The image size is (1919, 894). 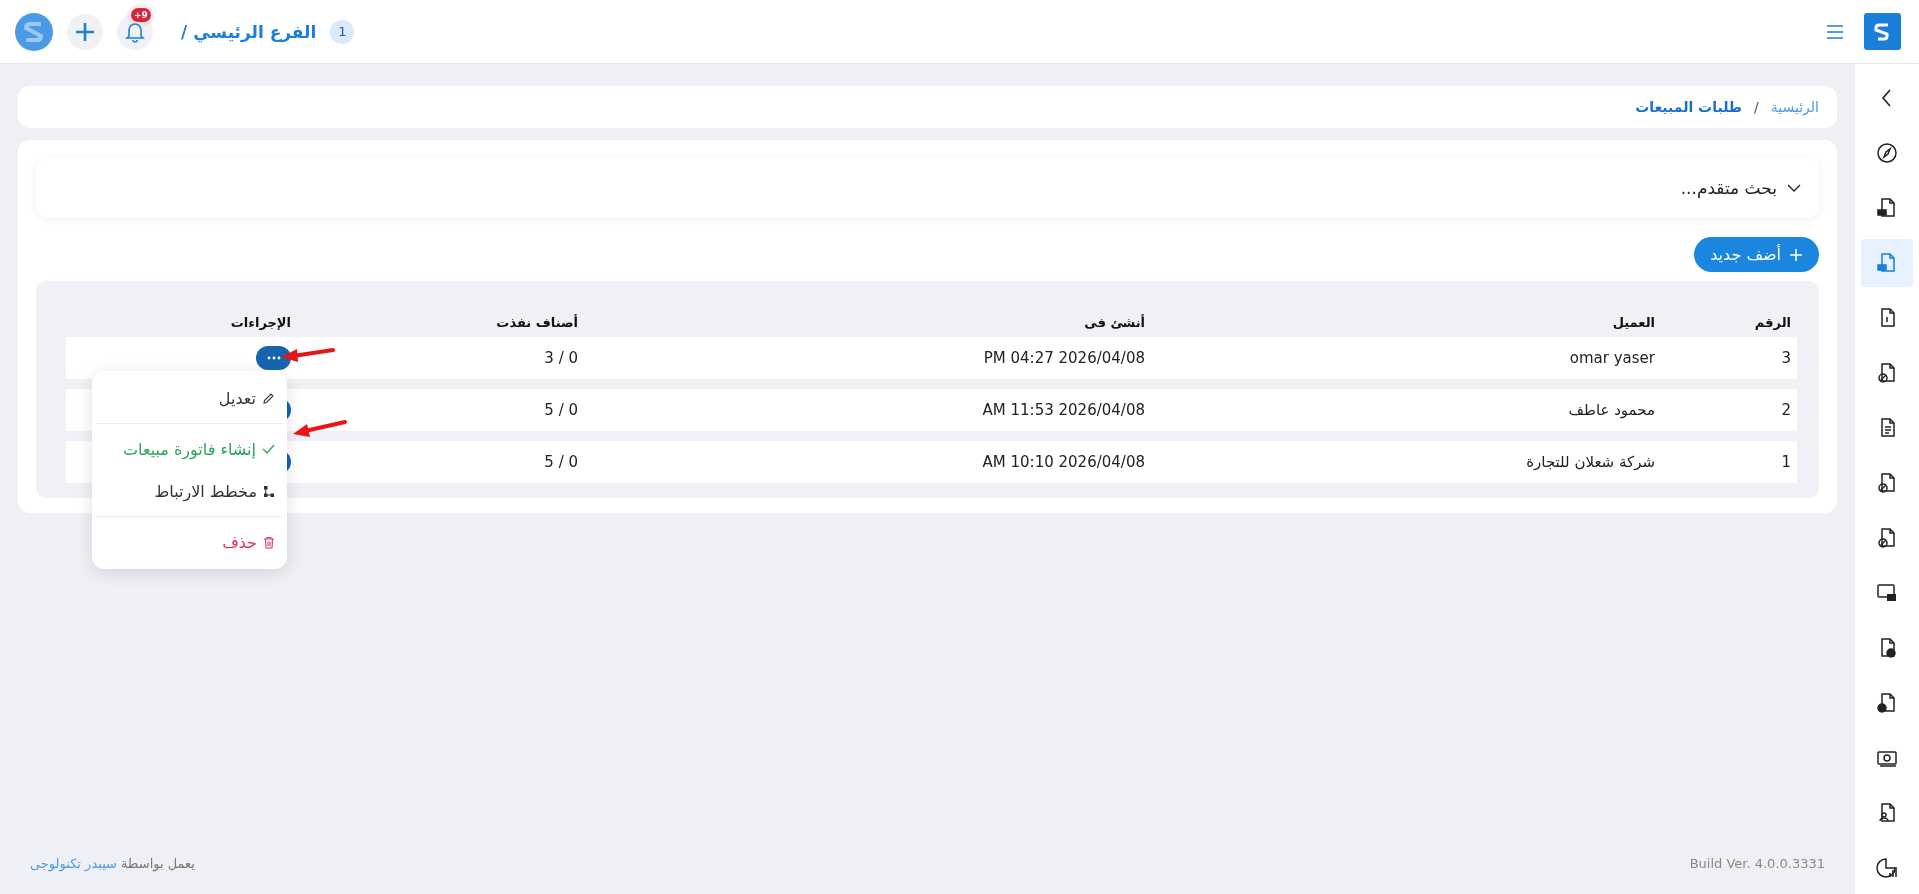 What do you see at coordinates (1064, 358) in the screenshot?
I see `table-cell: 2026/04/08 04:27 PM` at bounding box center [1064, 358].